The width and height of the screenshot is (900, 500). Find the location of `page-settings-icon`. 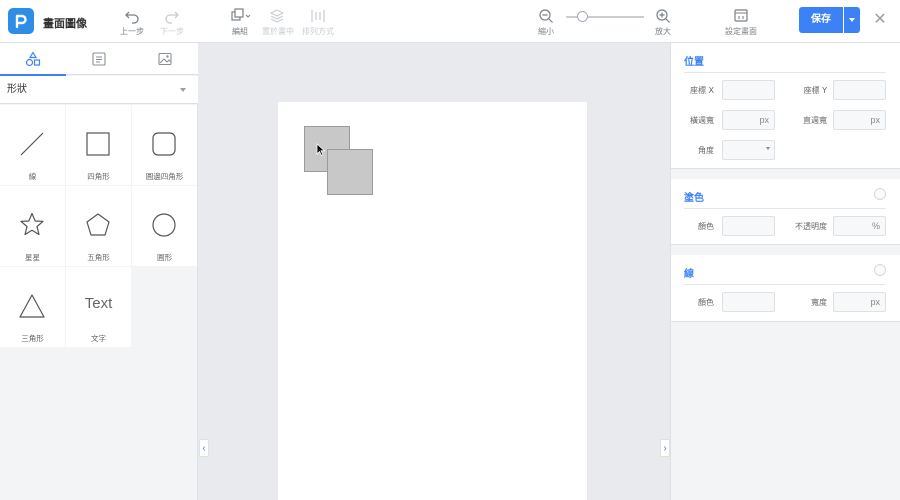

page-settings-icon is located at coordinates (741, 15).